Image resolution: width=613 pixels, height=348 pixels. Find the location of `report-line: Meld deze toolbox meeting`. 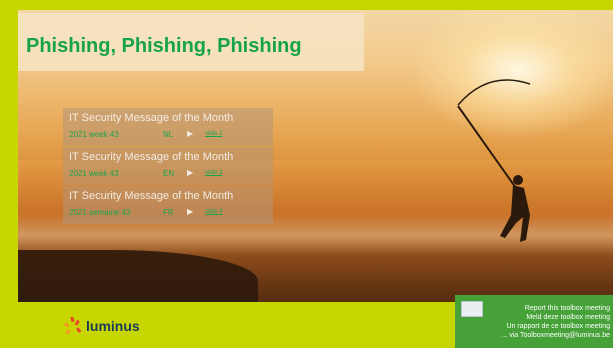

report-line: Meld deze toolbox meeting is located at coordinates (568, 317).